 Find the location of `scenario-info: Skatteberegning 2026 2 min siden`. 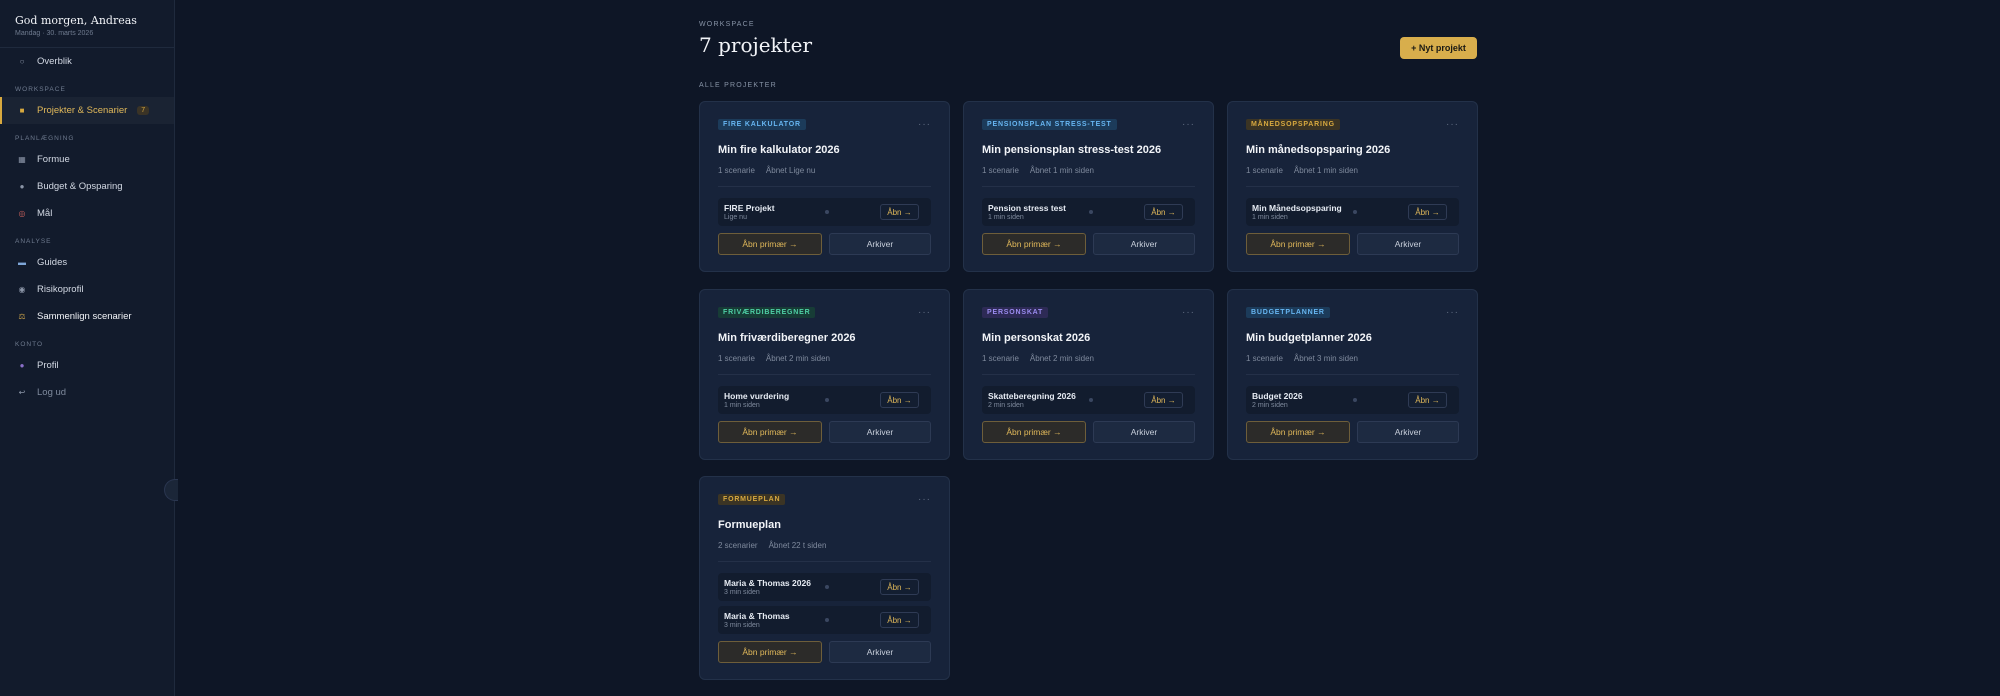

scenario-info: Skatteberegning 2026 2 min siden is located at coordinates (1036, 400).